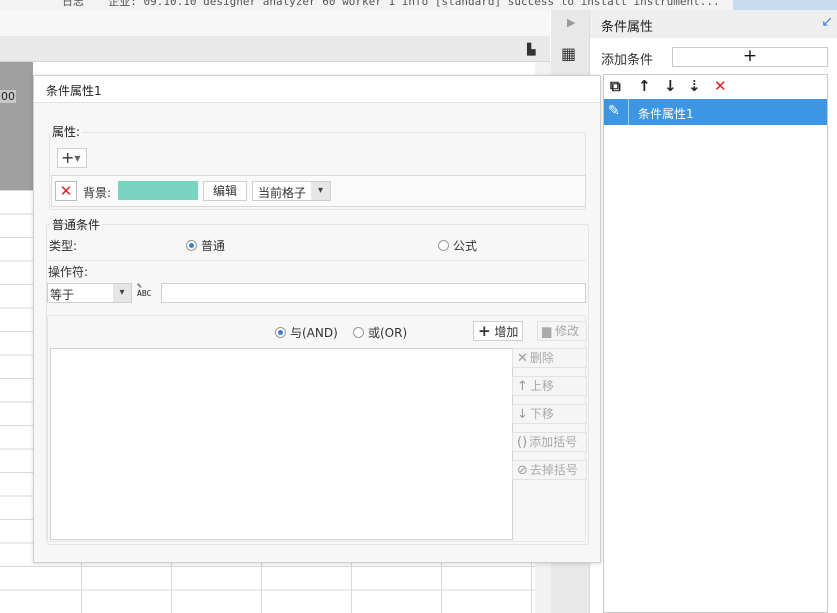 The image size is (837, 613). What do you see at coordinates (785, 5) in the screenshot?
I see `log-highlight` at bounding box center [785, 5].